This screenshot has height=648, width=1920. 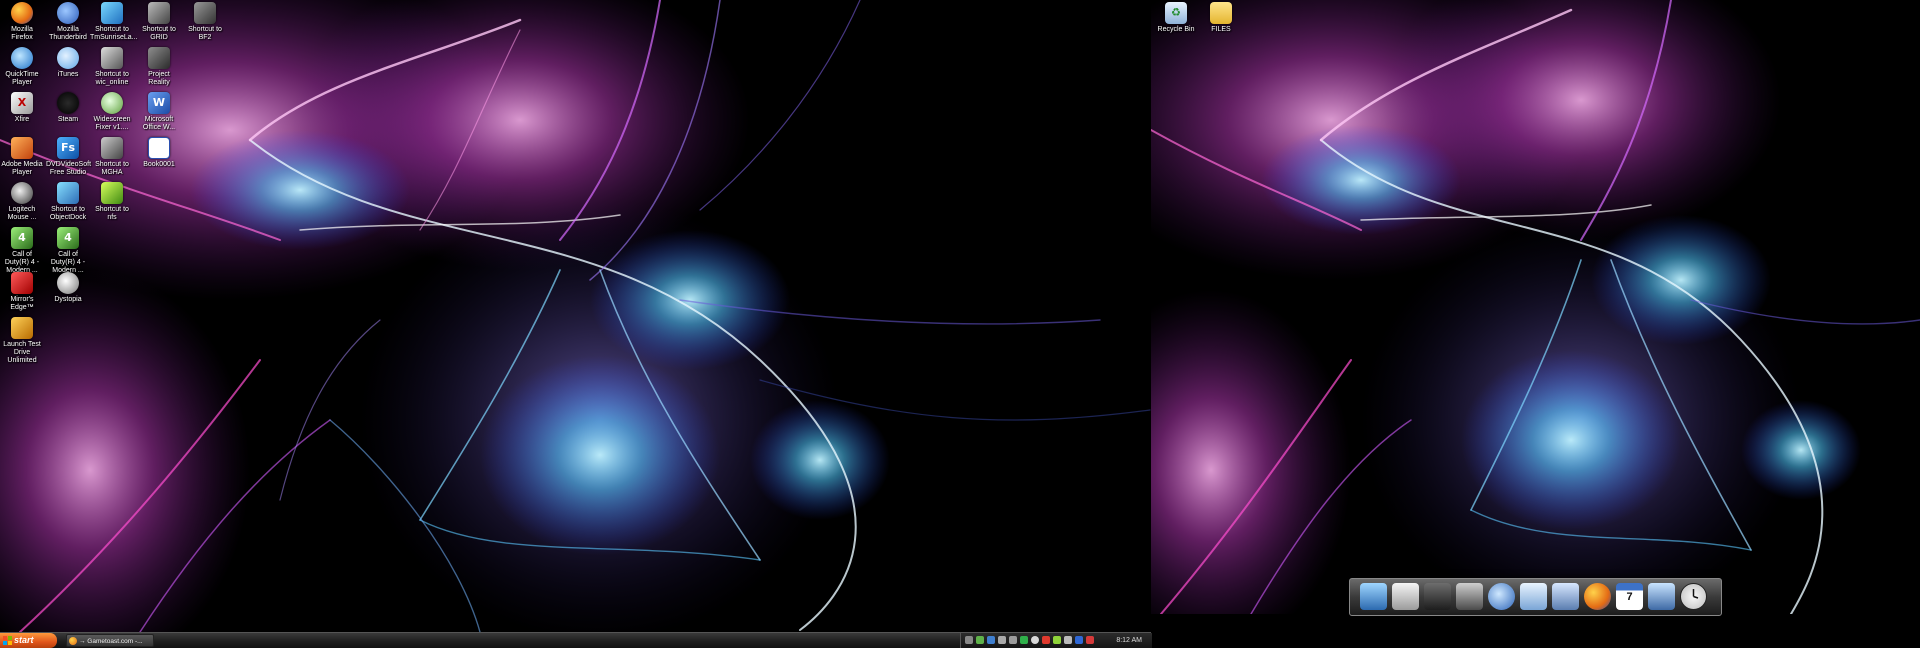 What do you see at coordinates (22, 292) in the screenshot?
I see `desktop-icon-mirrors-edge: Mirror's Edge™` at bounding box center [22, 292].